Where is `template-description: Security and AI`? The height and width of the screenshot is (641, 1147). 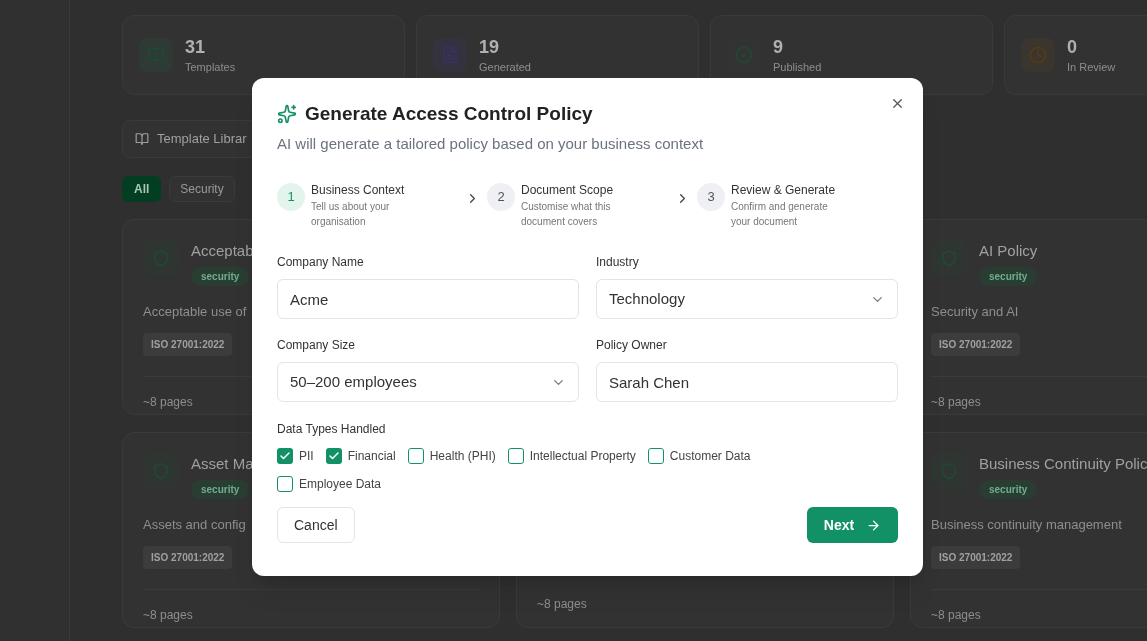 template-description: Security and AI is located at coordinates (975, 311).